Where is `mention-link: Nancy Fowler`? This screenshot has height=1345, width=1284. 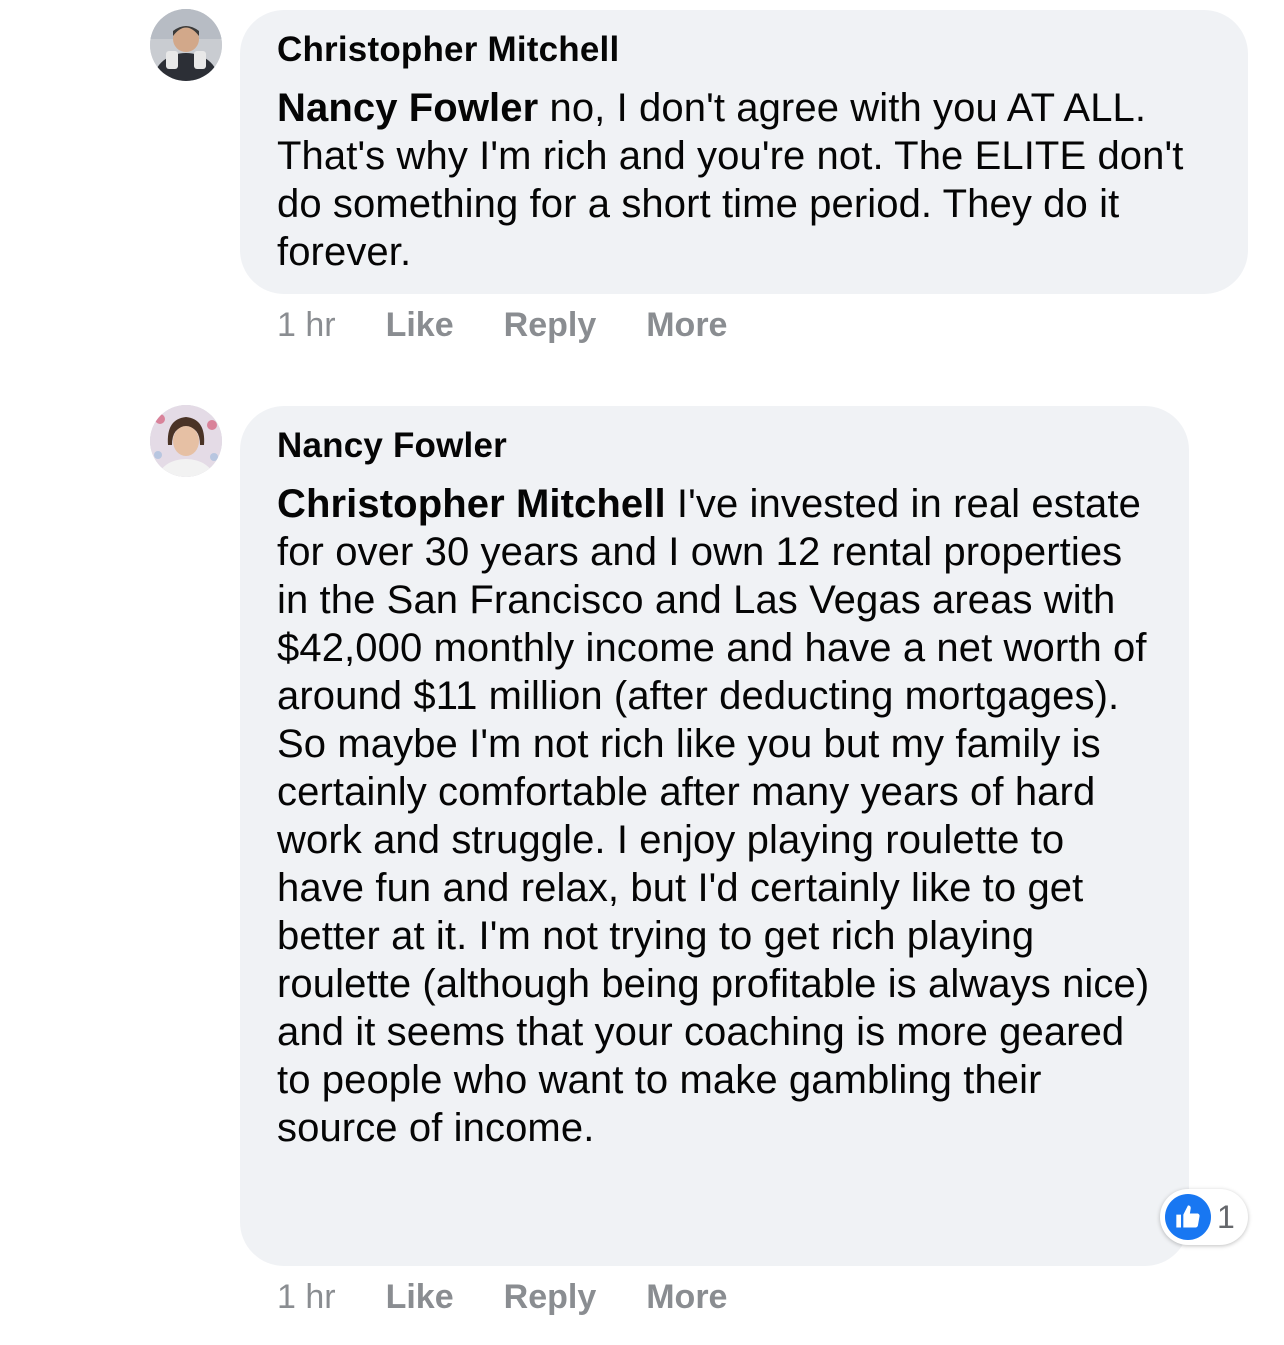
mention-link: Nancy Fowler is located at coordinates (407, 108).